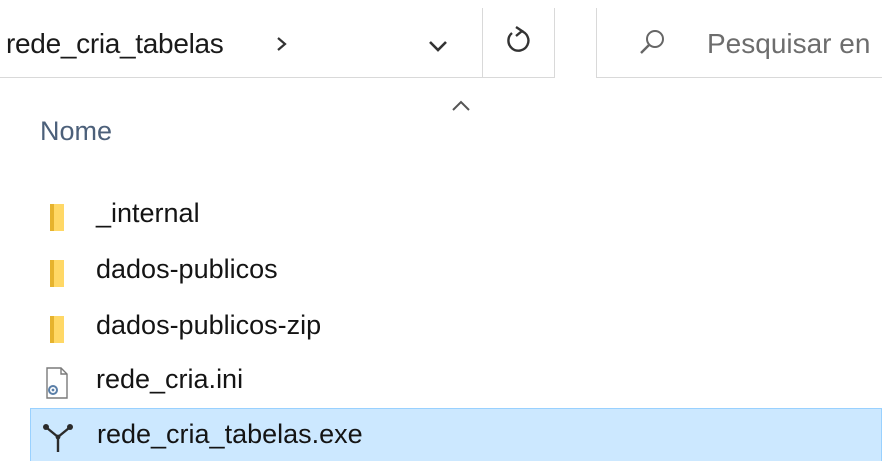 This screenshot has width=882, height=461. I want to click on refresh-icon, so click(518, 39).